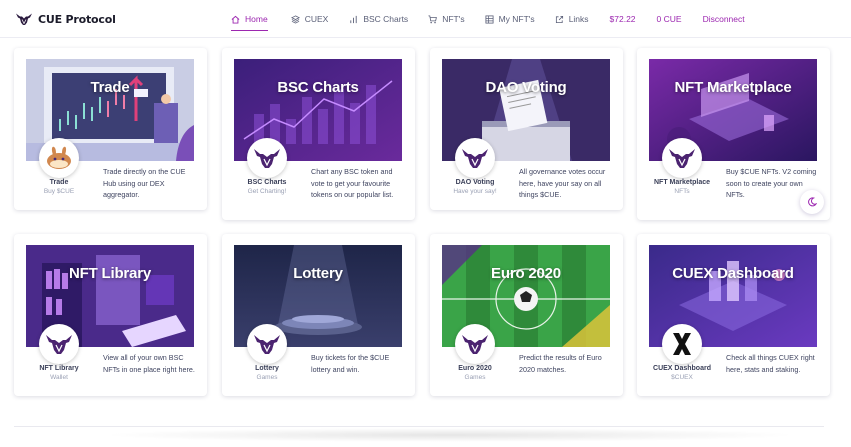  I want to click on nav-my-nfts: My NFT's, so click(510, 19).